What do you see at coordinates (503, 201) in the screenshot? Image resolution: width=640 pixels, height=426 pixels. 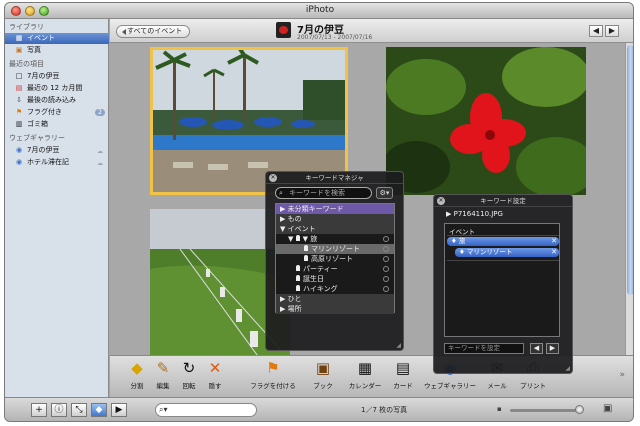 I see `keyword-assign-title: キーワード設定` at bounding box center [503, 201].